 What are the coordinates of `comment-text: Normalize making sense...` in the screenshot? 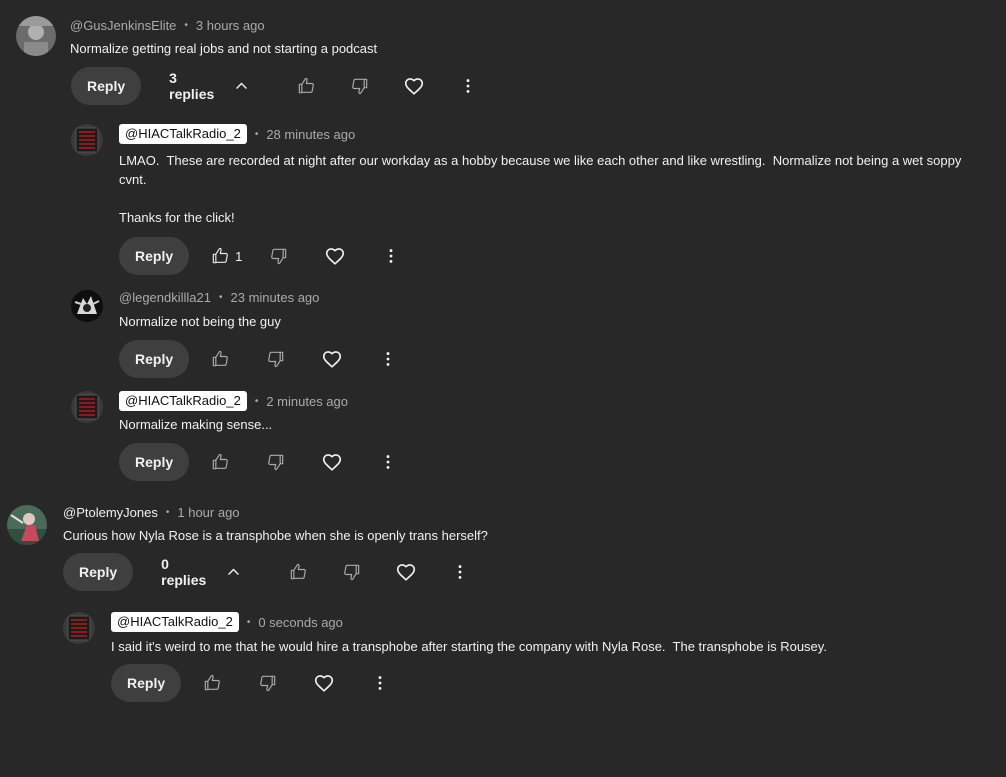 It's located at (196, 424).